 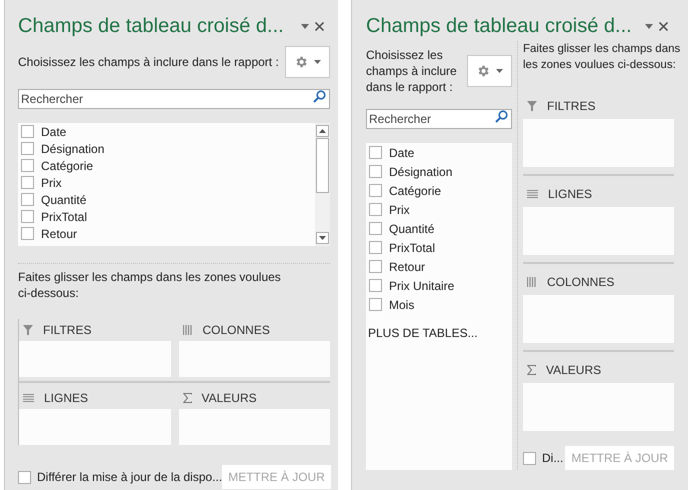 I want to click on scrollbar, so click(x=322, y=184).